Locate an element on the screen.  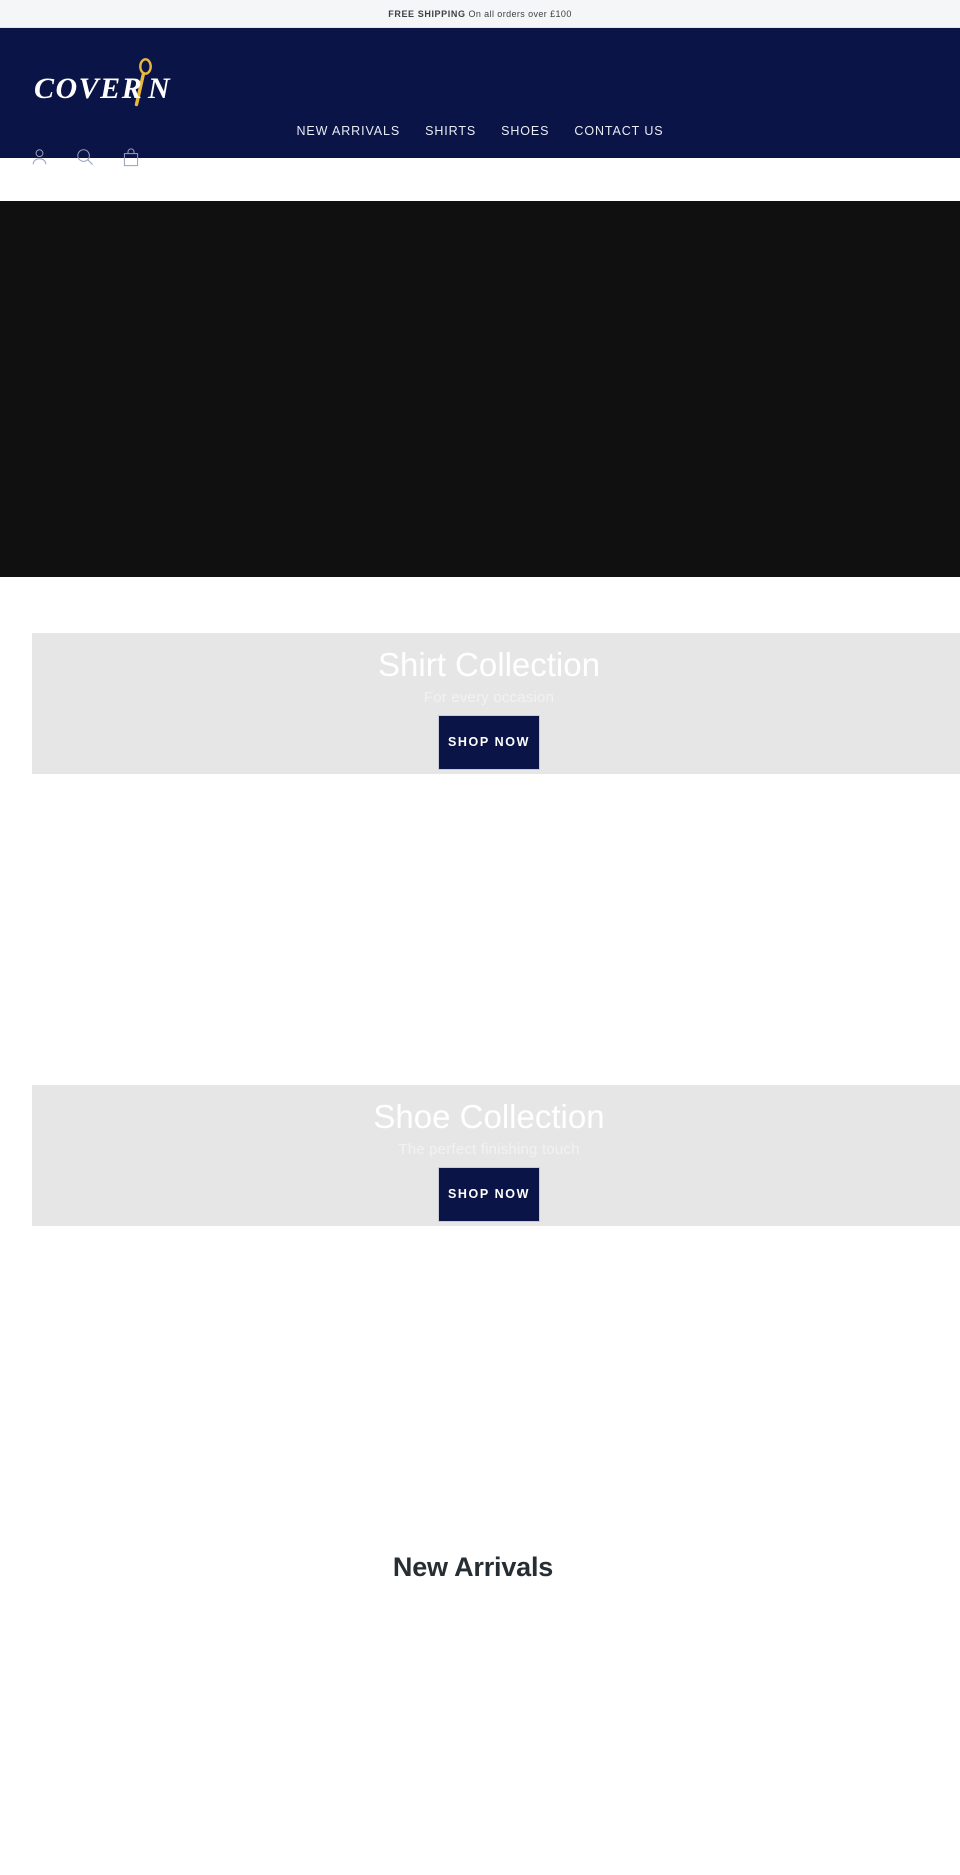
shoe-shop-now-button: SHOP NOW is located at coordinates (489, 1194).